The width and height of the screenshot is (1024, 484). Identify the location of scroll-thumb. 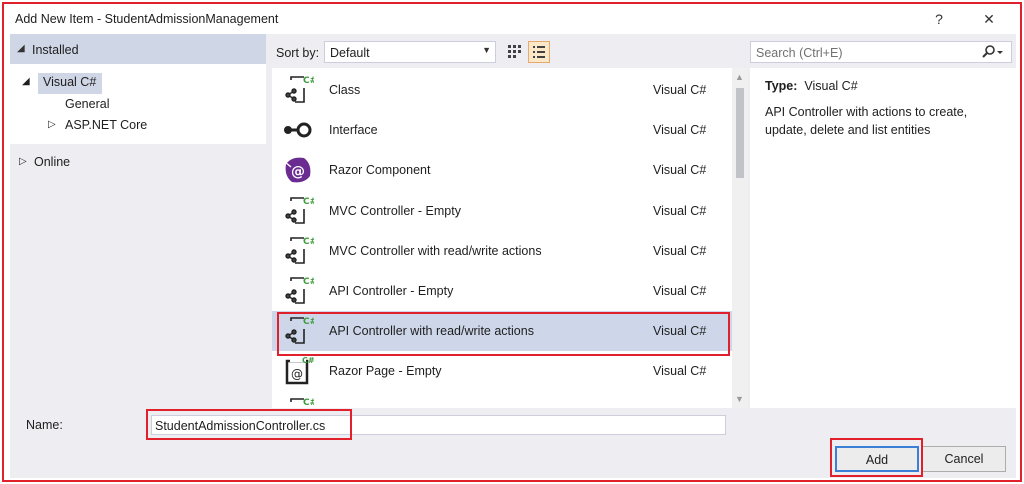
(740, 133).